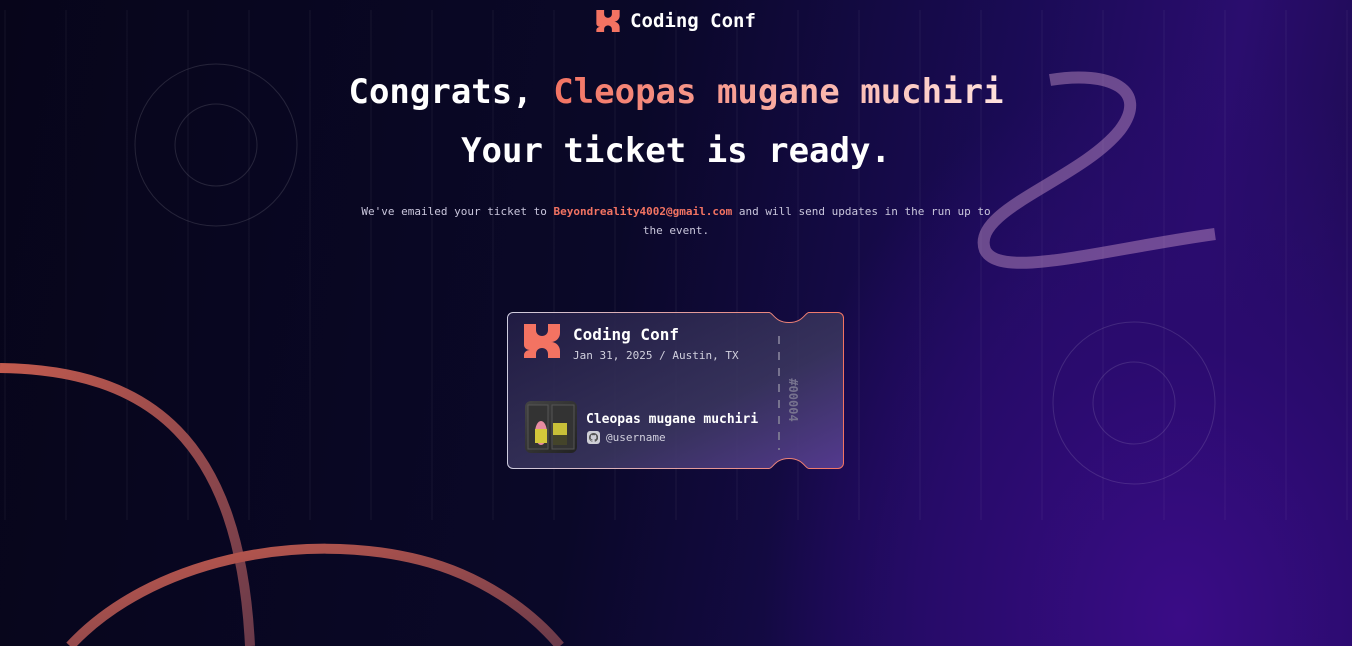 This screenshot has height=646, width=1352. I want to click on github-handle: @username, so click(626, 437).